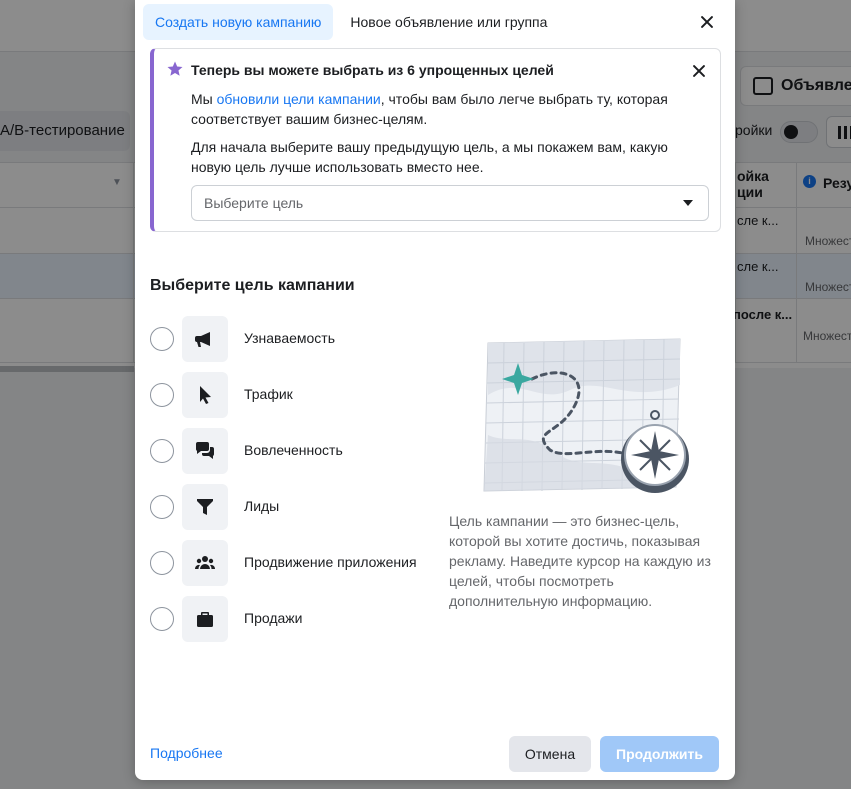 Image resolution: width=851 pixels, height=789 pixels. Describe the element at coordinates (659, 754) in the screenshot. I see `continue-button: Продолжить` at that location.